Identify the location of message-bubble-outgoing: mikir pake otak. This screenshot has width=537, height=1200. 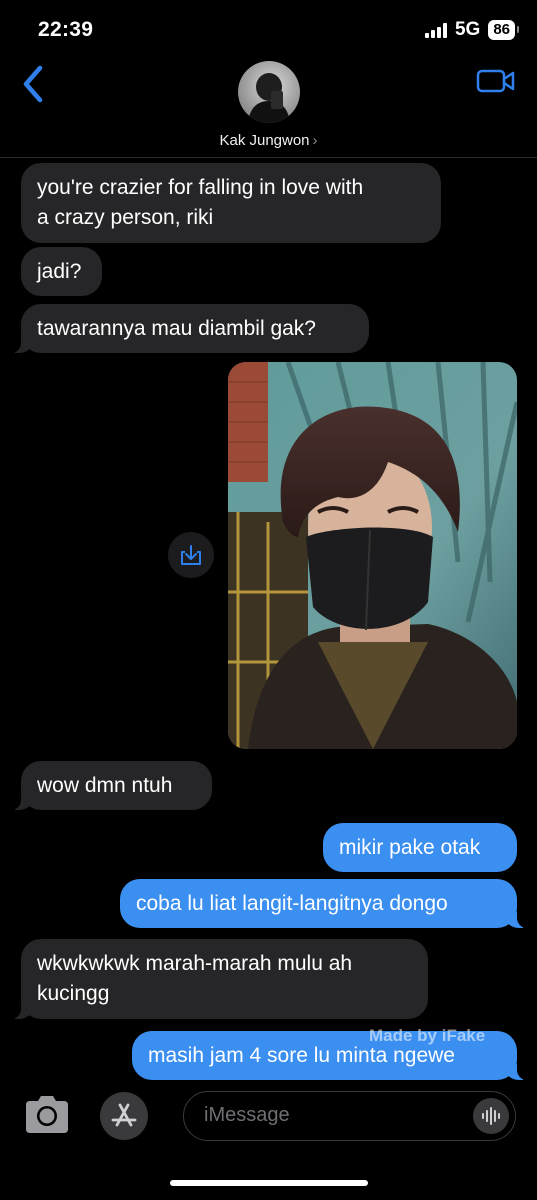
(420, 847).